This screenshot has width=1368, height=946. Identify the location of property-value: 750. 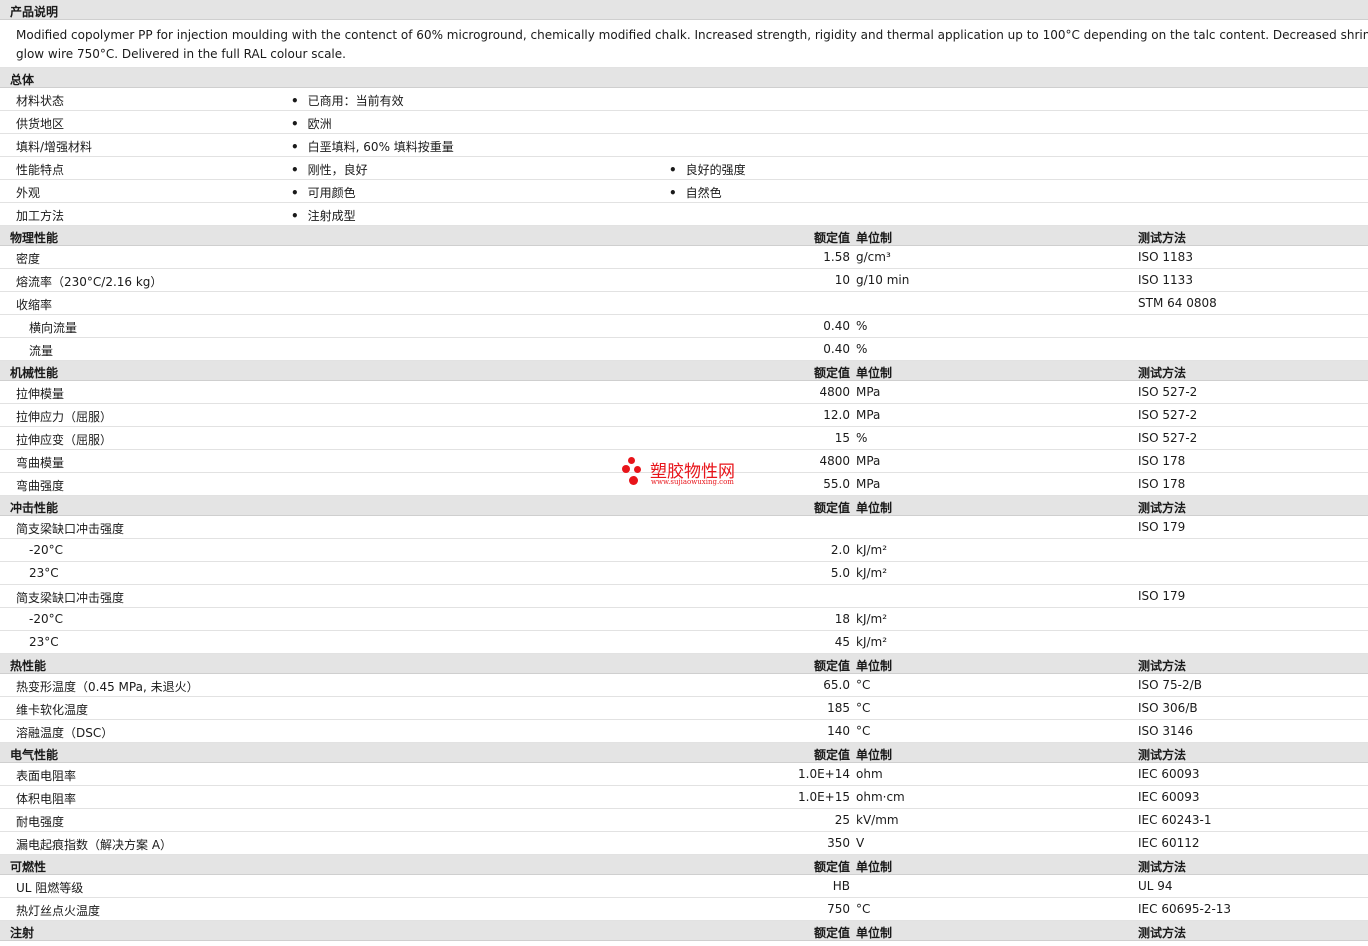
(838, 909).